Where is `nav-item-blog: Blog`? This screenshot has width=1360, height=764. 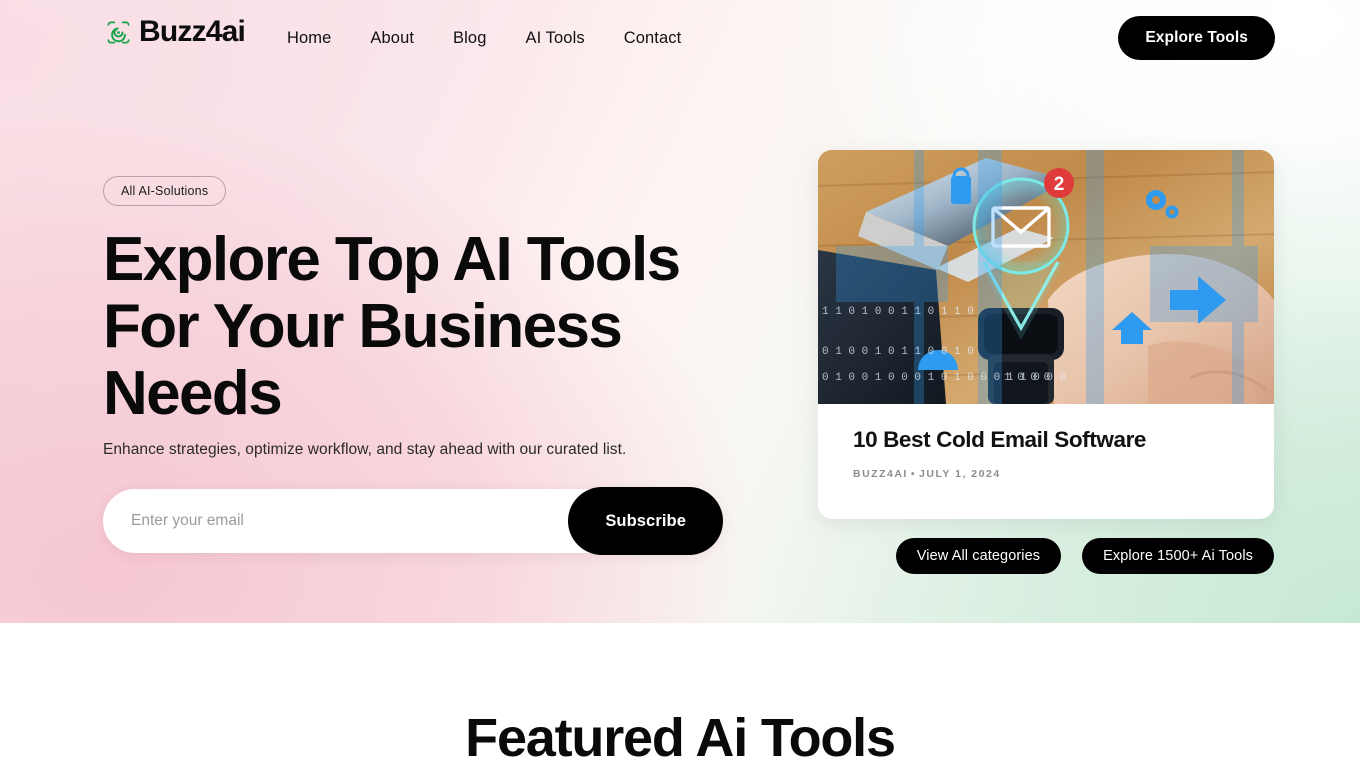 nav-item-blog: Blog is located at coordinates (469, 38).